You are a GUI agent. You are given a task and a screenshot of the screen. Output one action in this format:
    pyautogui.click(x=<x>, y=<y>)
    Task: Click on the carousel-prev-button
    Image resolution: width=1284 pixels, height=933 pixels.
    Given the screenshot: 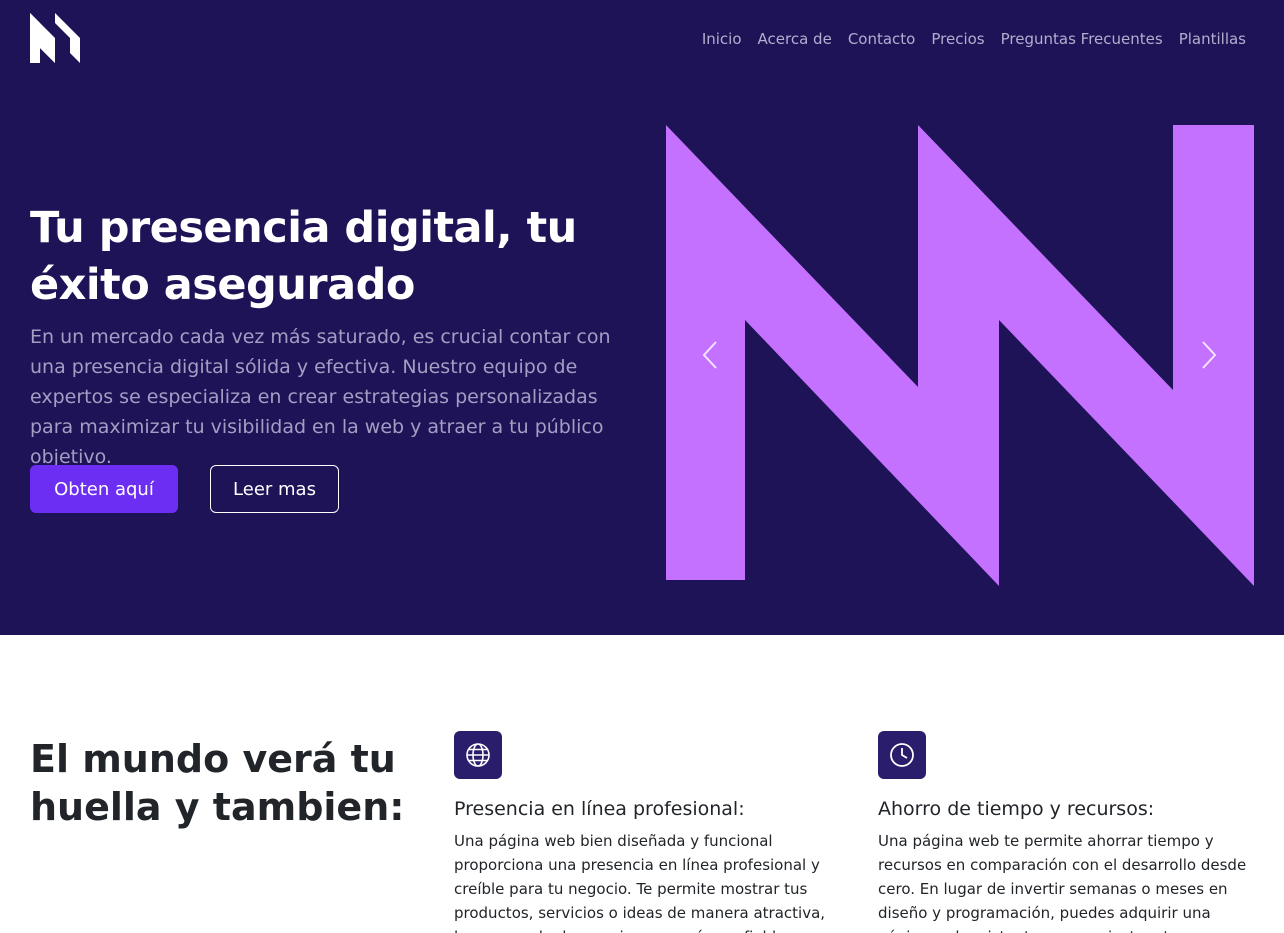 What is the action you would take?
    pyautogui.click(x=710, y=355)
    